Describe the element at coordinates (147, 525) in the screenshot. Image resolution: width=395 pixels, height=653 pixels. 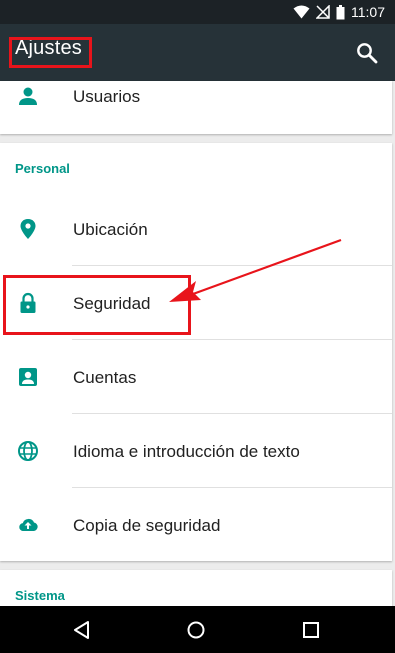
I see `settings-item-label: Copia de seguridad` at that location.